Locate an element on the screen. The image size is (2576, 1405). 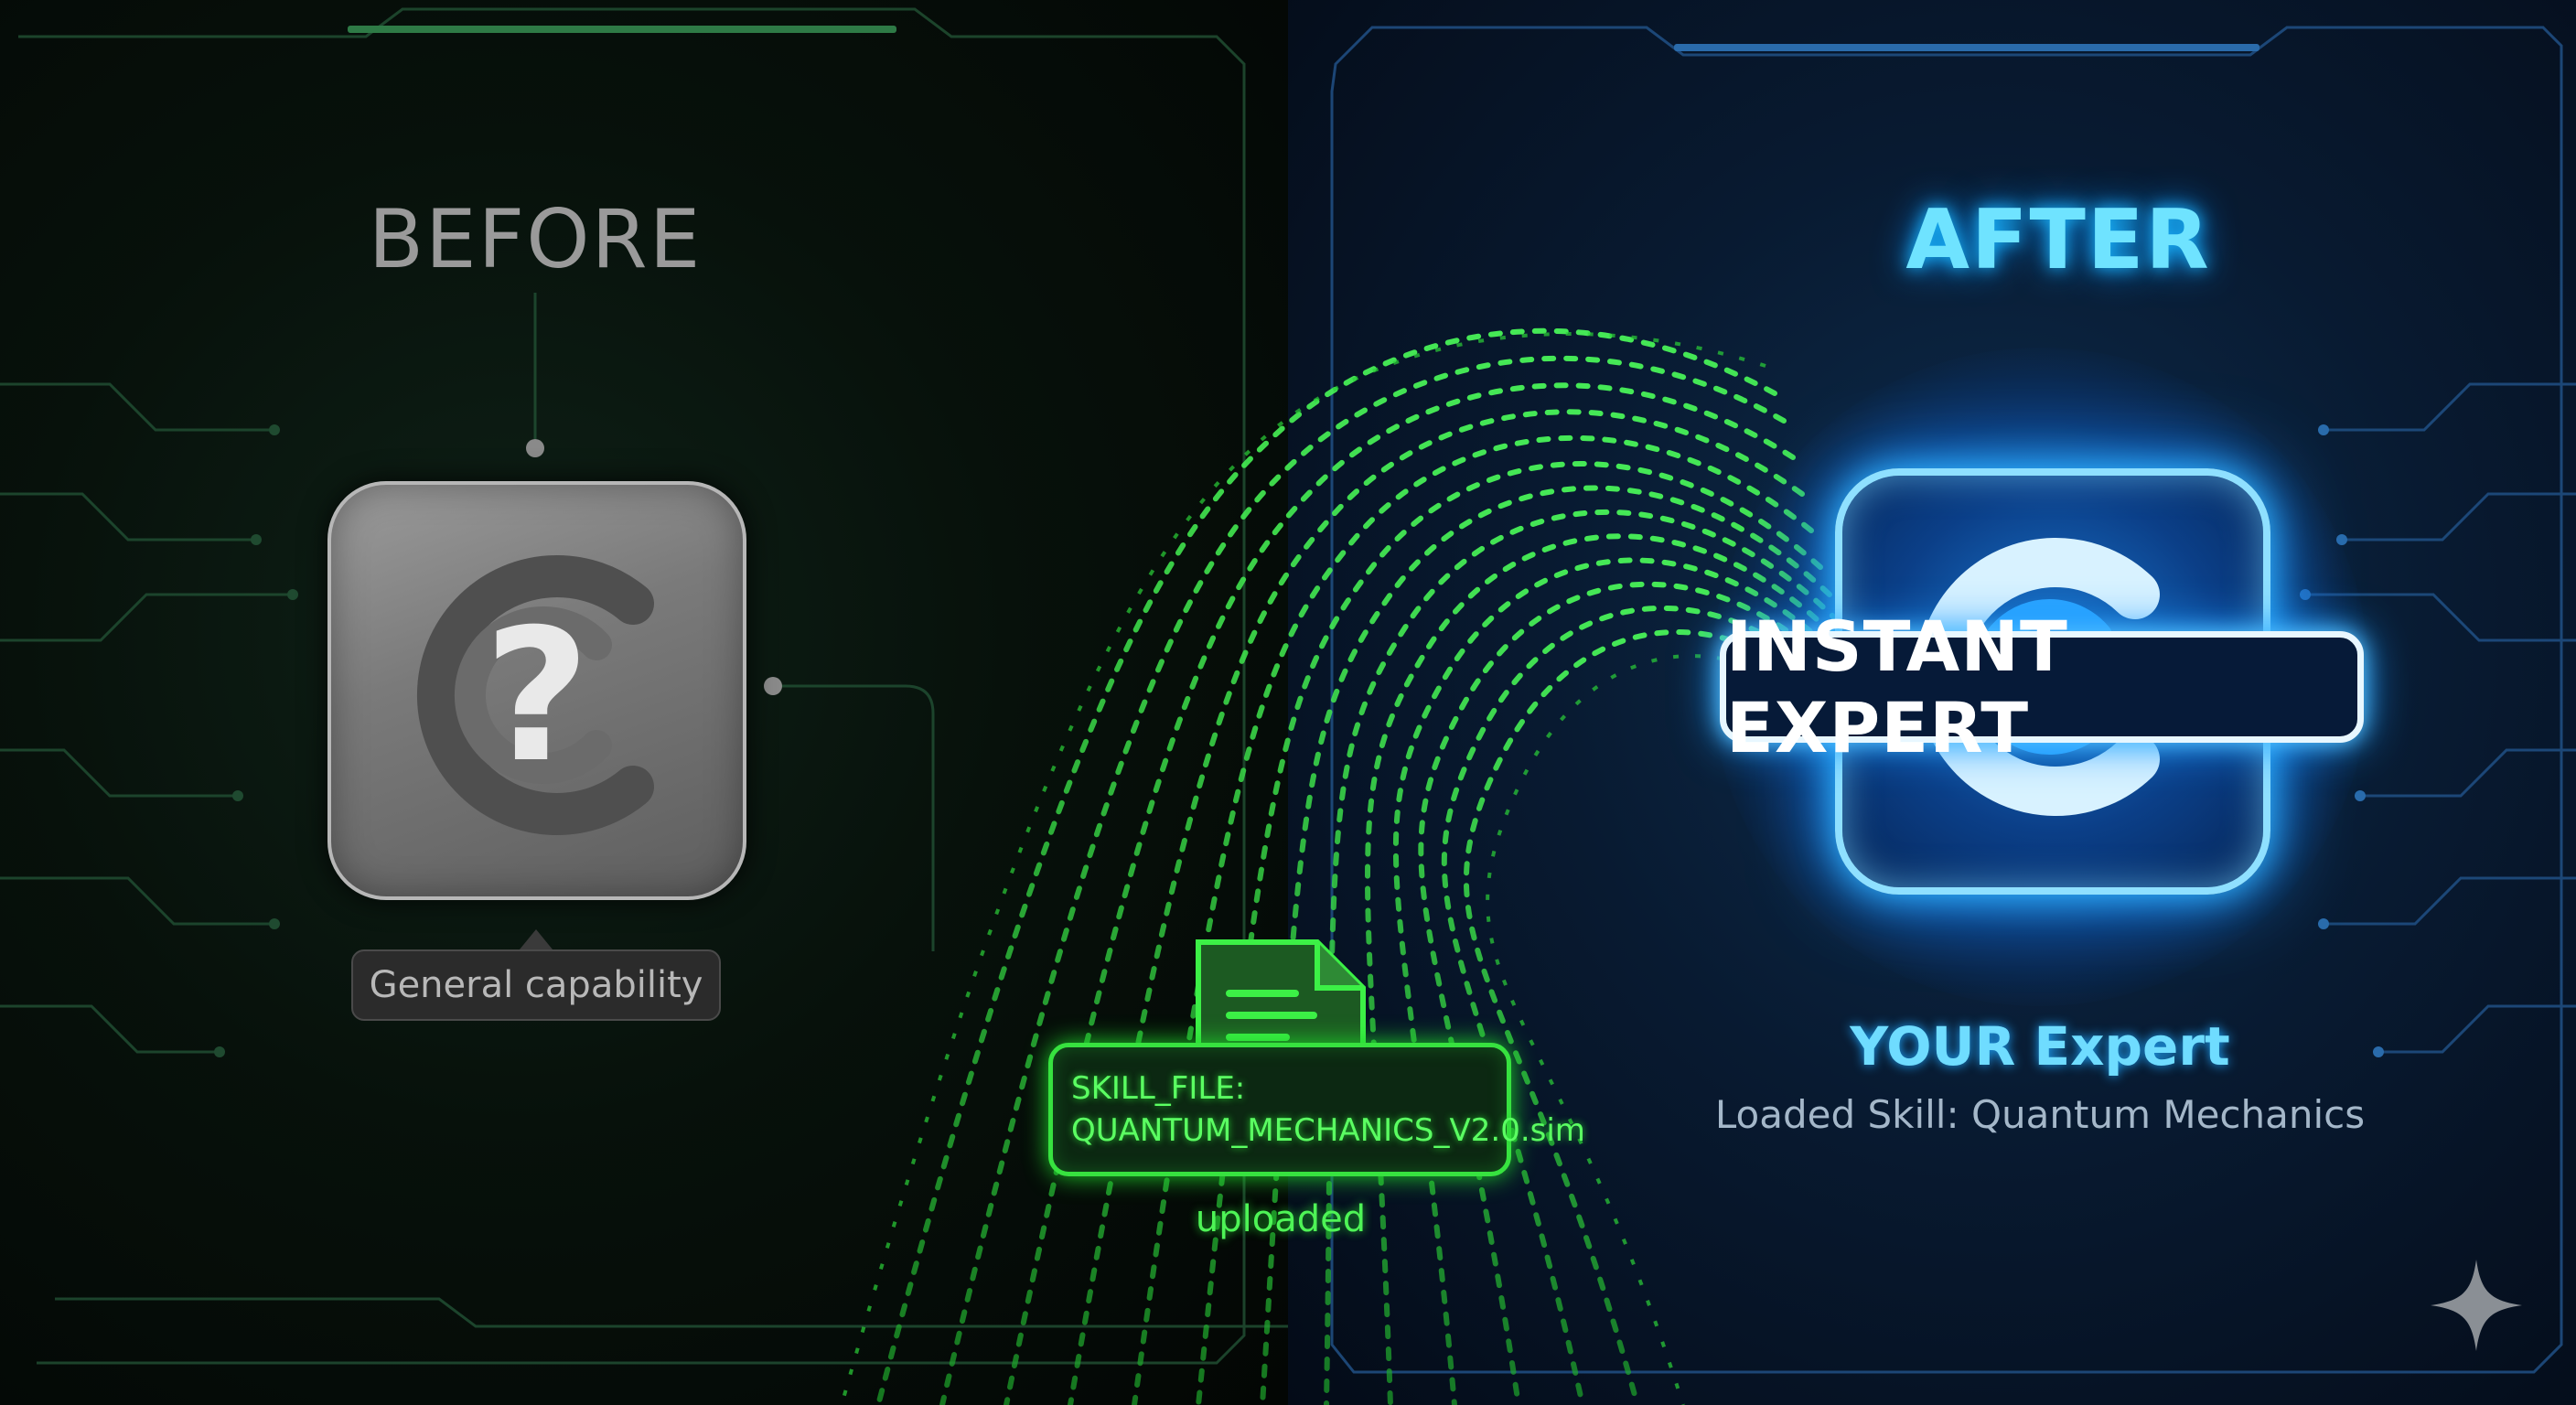
skill-file-label: SKILL_FILE: is located at coordinates (1158, 1088).